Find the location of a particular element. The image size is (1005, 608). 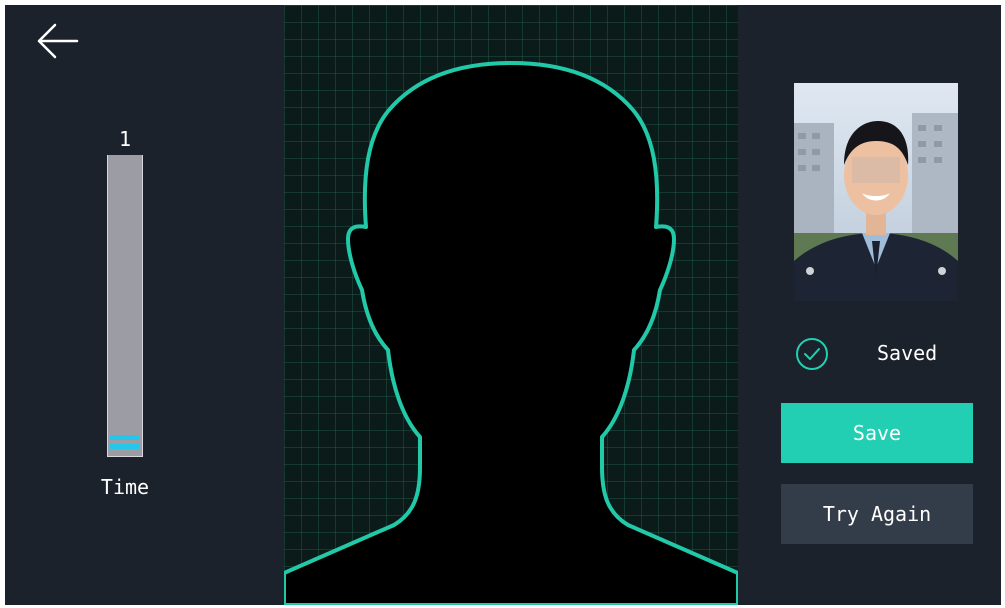

try-again-button: Try Again is located at coordinates (877, 514).